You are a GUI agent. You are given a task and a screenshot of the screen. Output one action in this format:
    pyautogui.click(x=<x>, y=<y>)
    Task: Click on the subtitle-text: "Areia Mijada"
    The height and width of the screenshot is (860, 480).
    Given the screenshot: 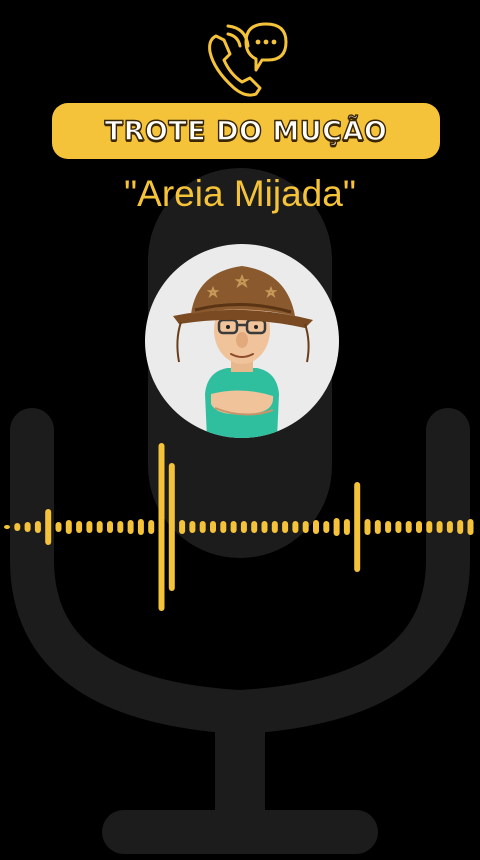 What is the action you would take?
    pyautogui.click(x=240, y=193)
    